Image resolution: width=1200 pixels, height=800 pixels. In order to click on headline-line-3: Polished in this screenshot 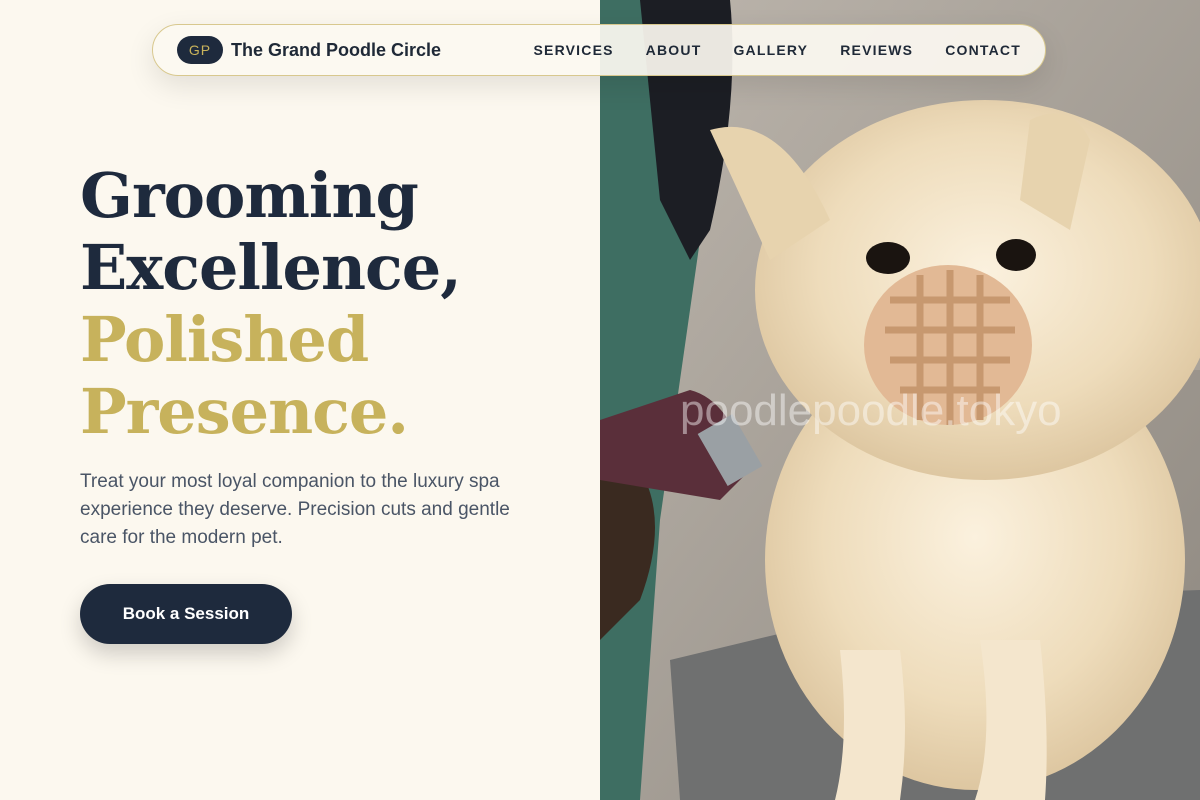, I will do `click(224, 339)`.